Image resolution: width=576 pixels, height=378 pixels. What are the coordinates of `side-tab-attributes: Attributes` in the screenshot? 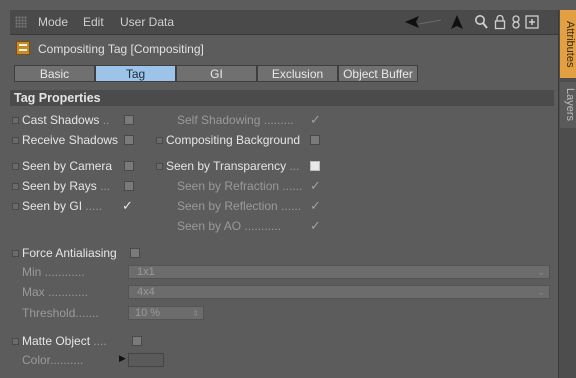 It's located at (568, 44).